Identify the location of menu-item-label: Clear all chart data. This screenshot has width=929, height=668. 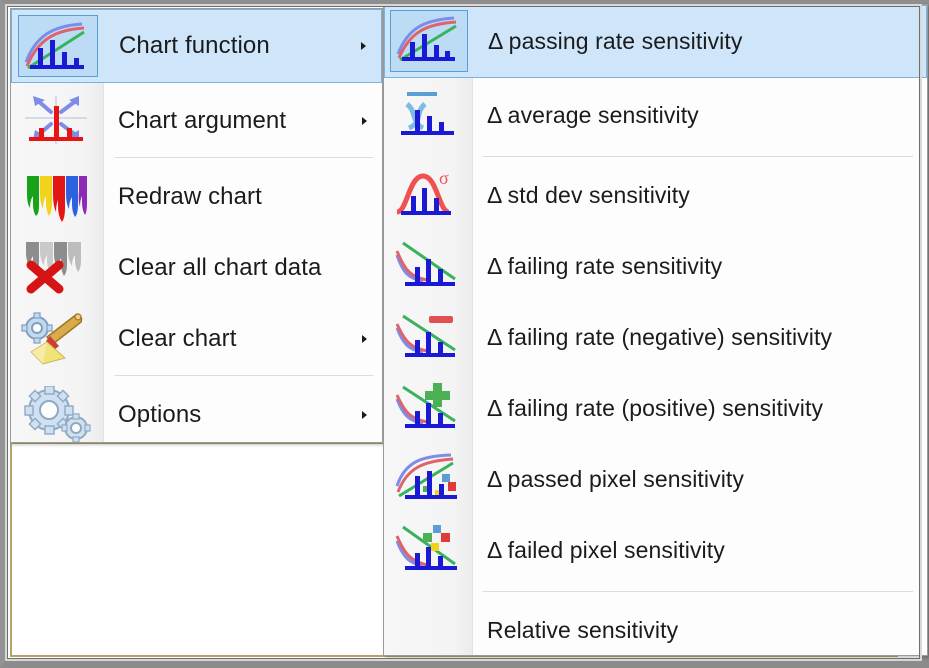
(220, 267).